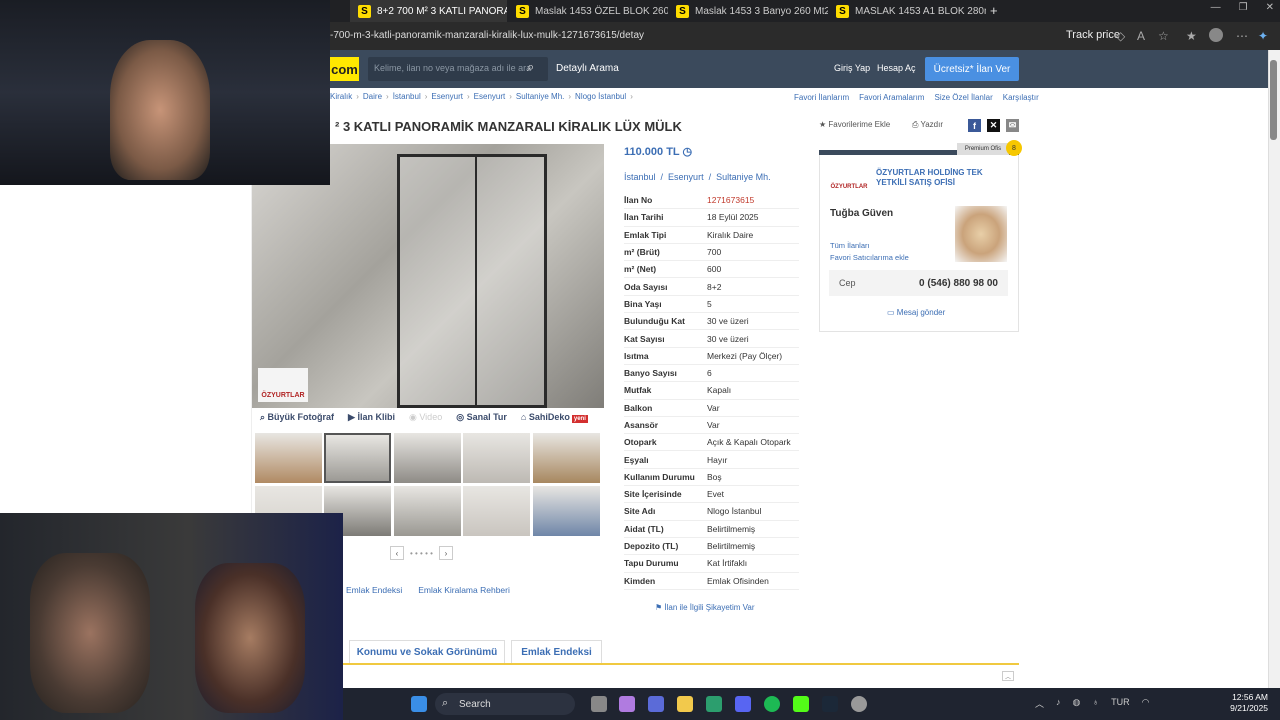 The height and width of the screenshot is (720, 1280). What do you see at coordinates (1120, 36) in the screenshot?
I see `price-tag-icon: ◇` at bounding box center [1120, 36].